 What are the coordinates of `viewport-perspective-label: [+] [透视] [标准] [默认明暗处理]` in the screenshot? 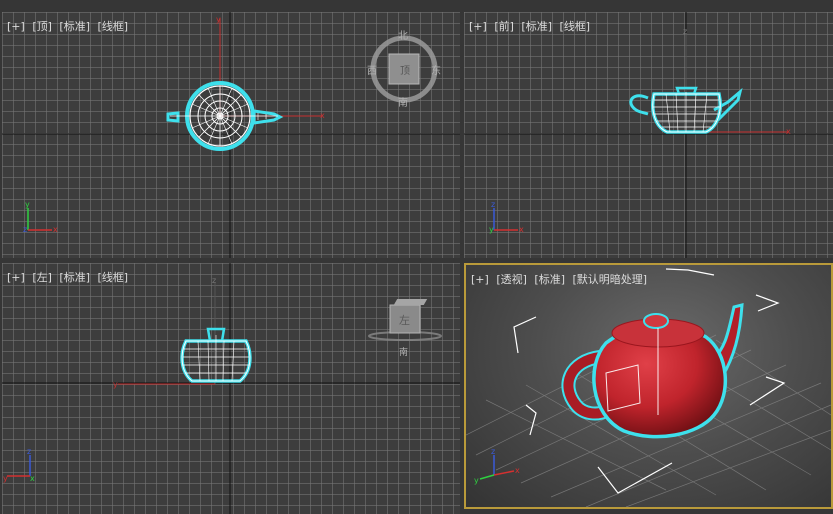 It's located at (561, 279).